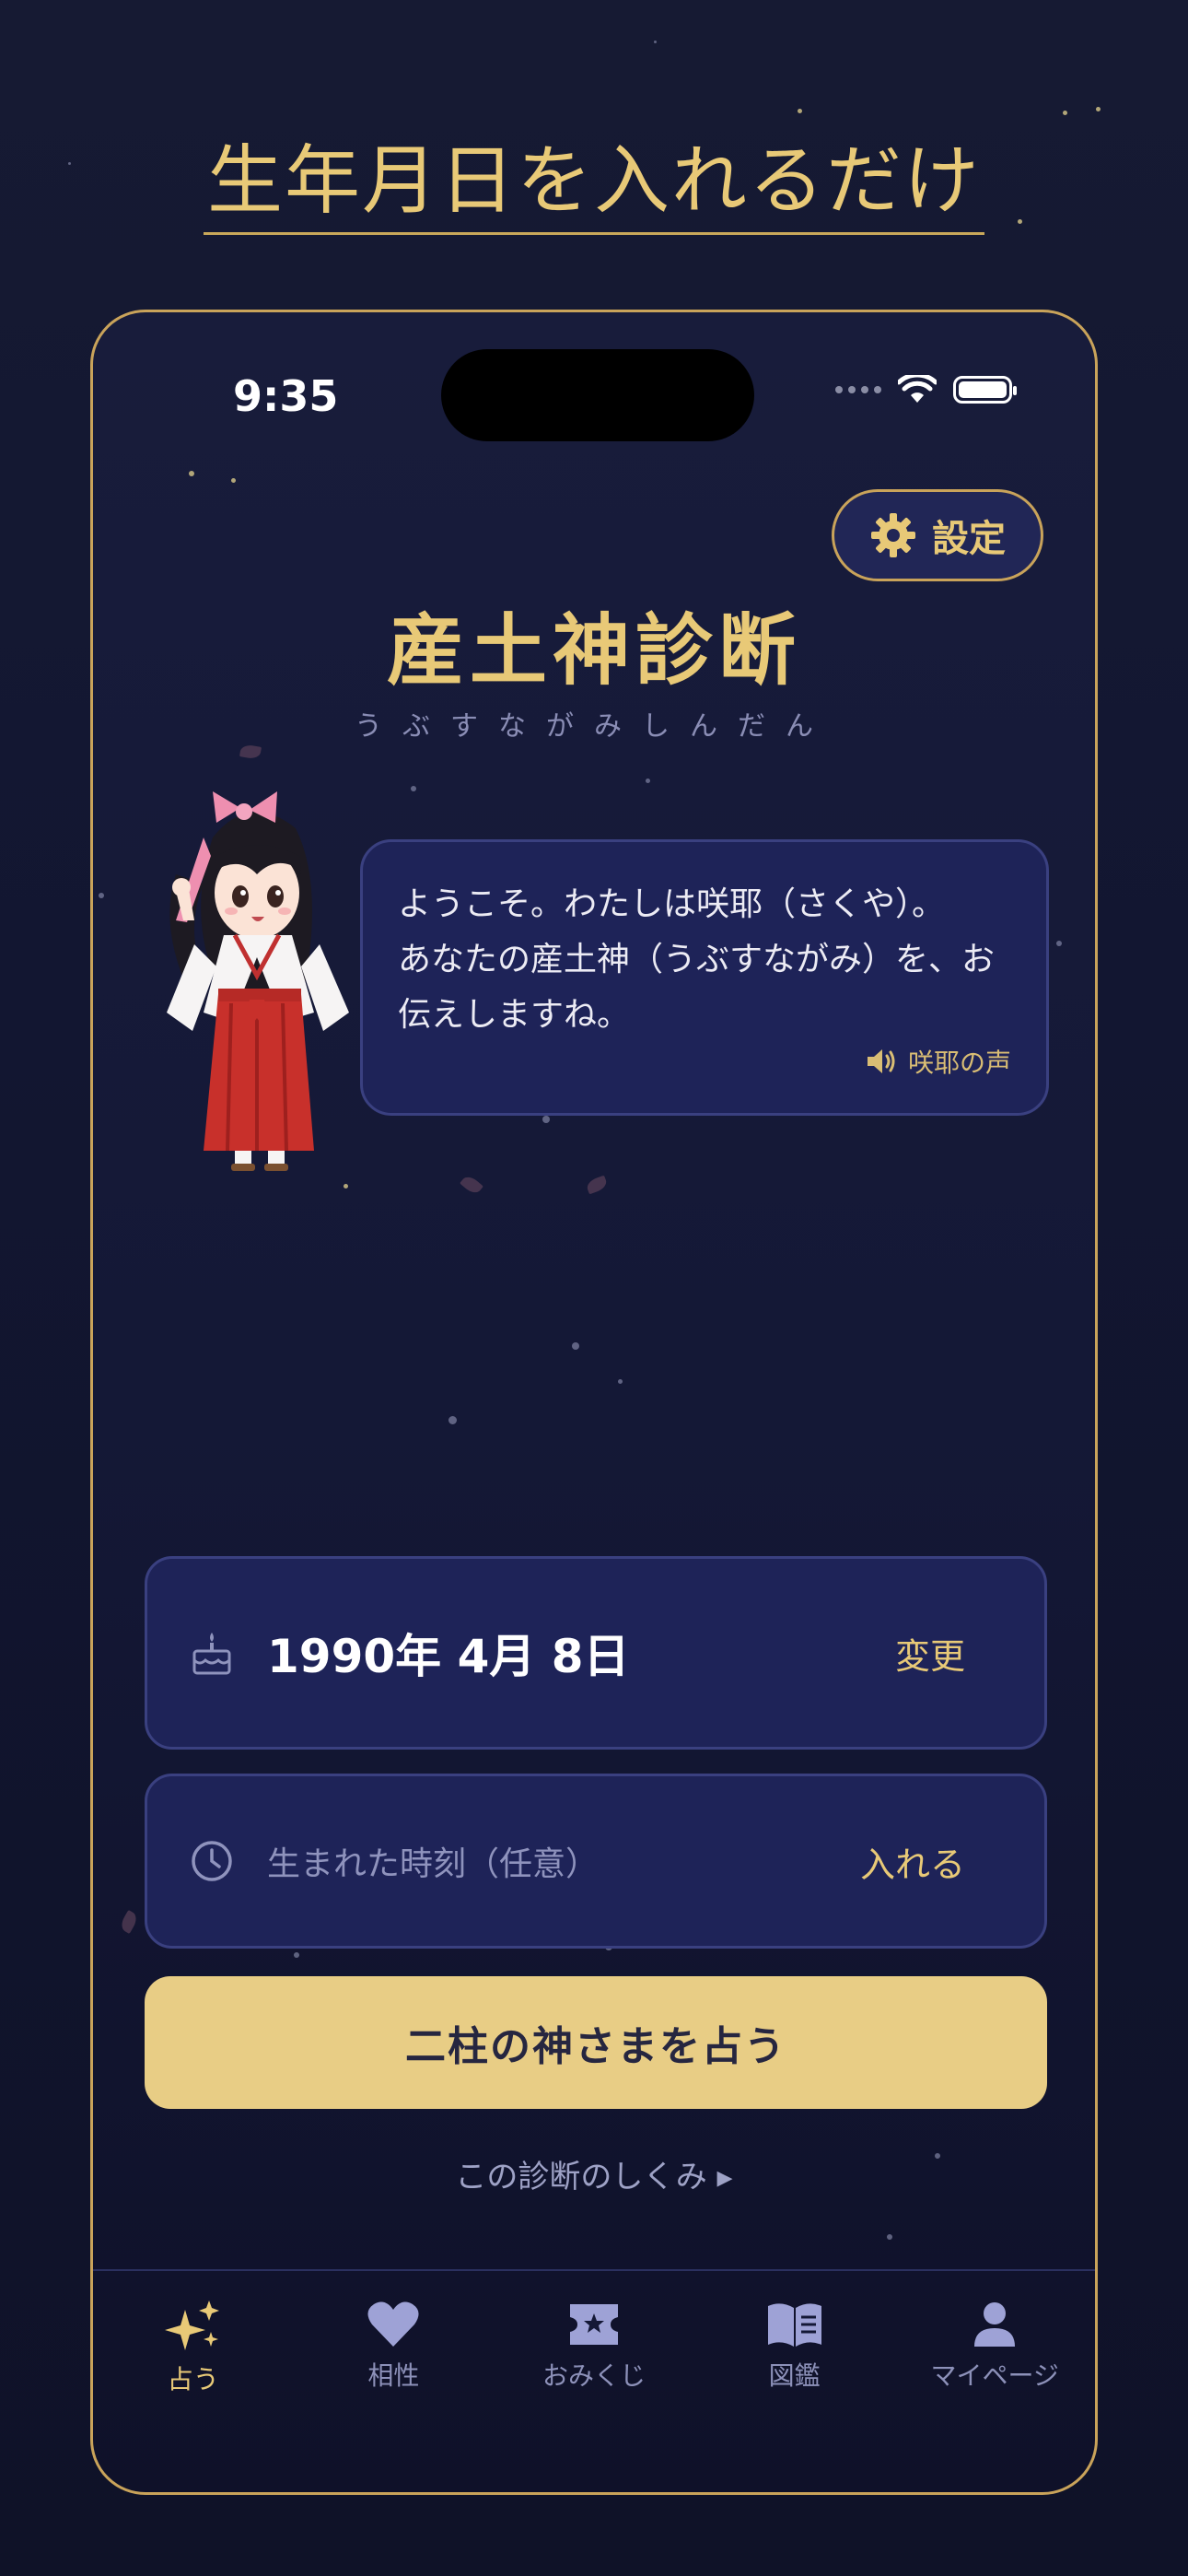 The height and width of the screenshot is (2576, 1188). What do you see at coordinates (594, 726) in the screenshot?
I see `app-title-ruby: うぶすながみしんだん` at bounding box center [594, 726].